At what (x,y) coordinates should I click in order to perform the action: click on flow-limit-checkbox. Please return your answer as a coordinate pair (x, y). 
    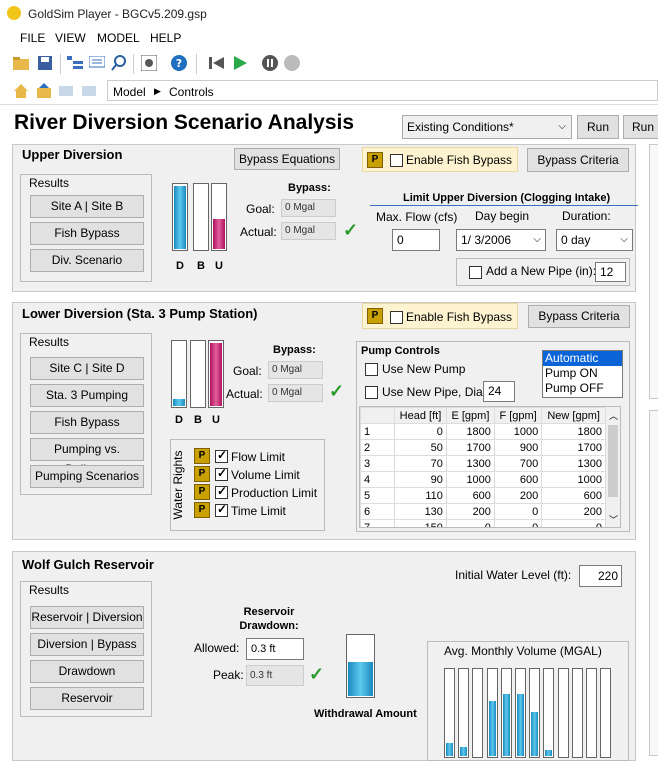
    Looking at the image, I should click on (221, 455).